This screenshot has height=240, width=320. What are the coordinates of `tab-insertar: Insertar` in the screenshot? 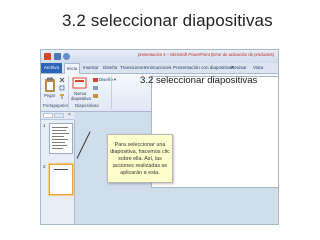 It's located at (91, 67).